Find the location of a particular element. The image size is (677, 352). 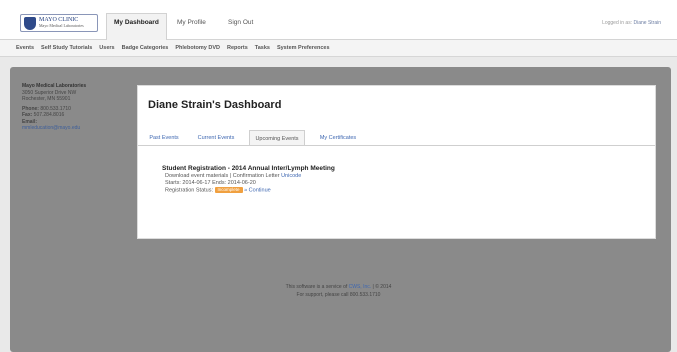

tab-my-certificates: My Certificates is located at coordinates (338, 138).